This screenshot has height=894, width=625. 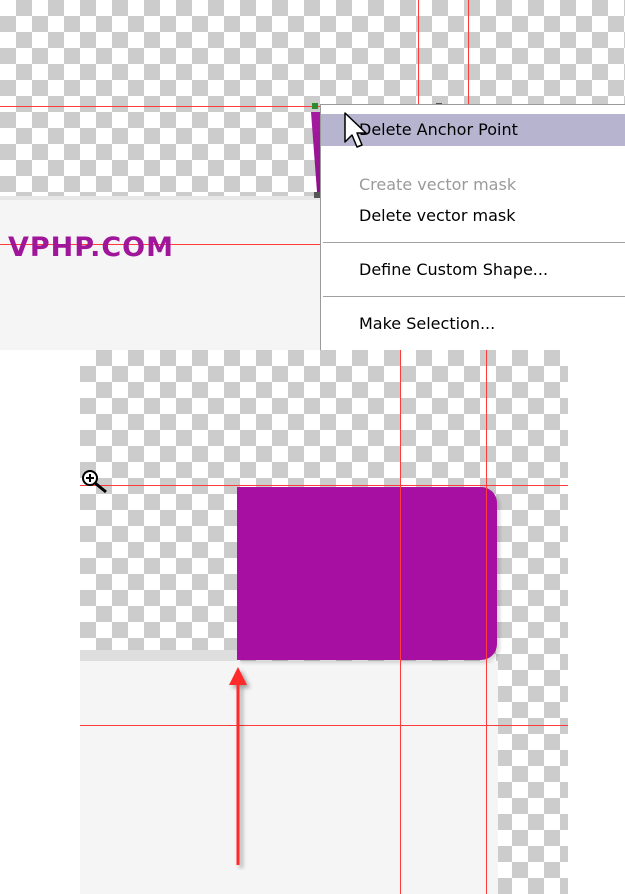 I want to click on document-area, so click(x=160, y=273).